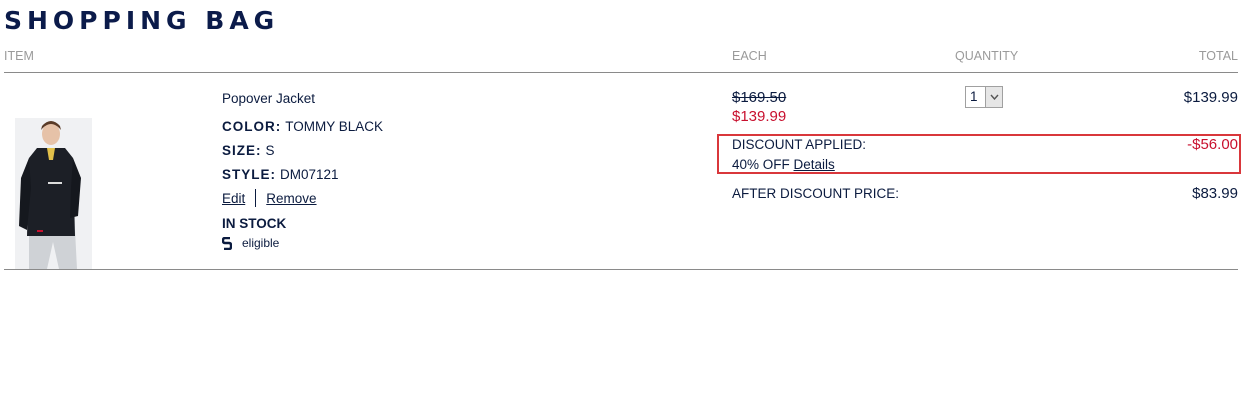 The height and width of the screenshot is (414, 1245). Describe the element at coordinates (799, 144) in the screenshot. I see `discount-applied-label: DISCOUNT APPLIED:` at that location.